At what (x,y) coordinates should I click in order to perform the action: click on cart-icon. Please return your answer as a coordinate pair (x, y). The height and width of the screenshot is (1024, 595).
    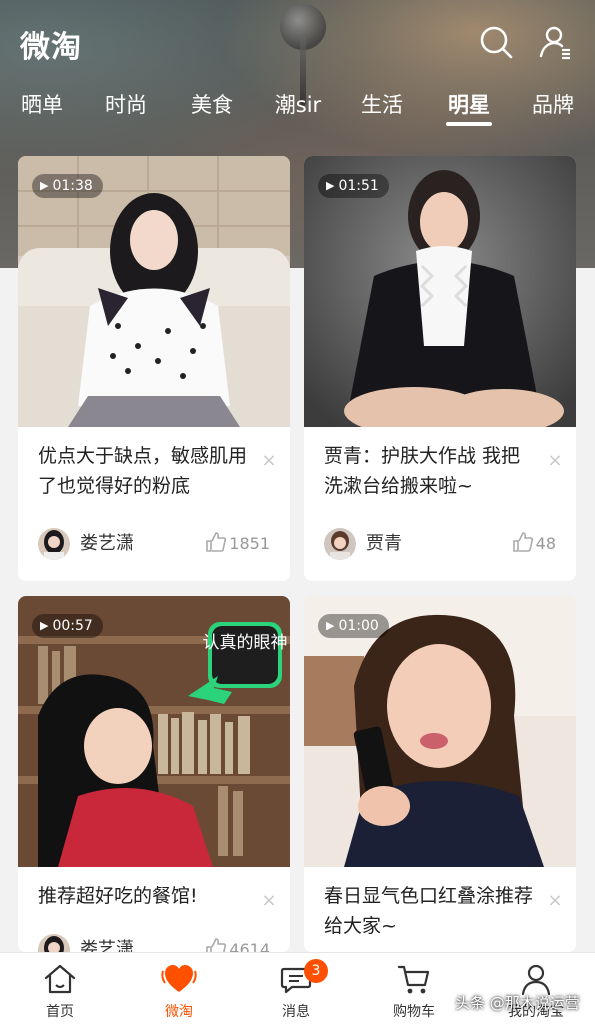
    Looking at the image, I should click on (413, 979).